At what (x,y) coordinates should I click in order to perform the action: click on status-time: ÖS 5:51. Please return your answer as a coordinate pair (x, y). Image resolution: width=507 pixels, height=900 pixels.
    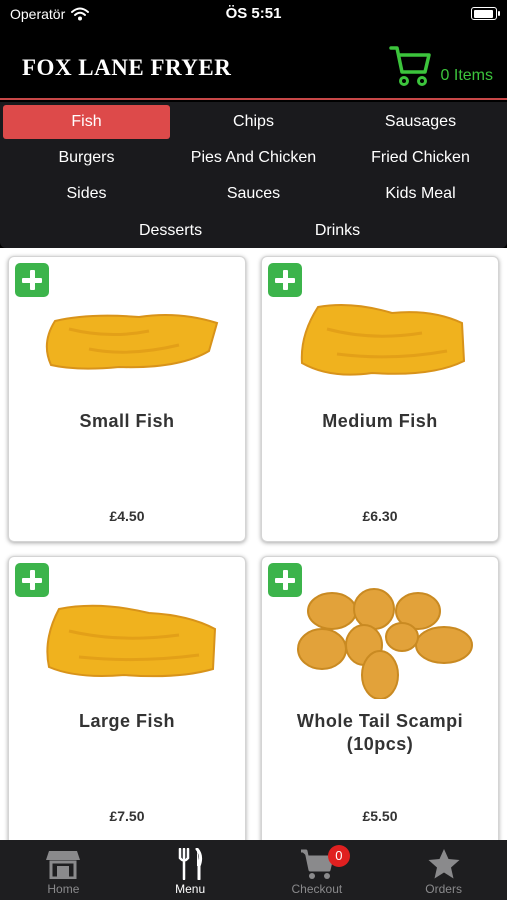
    Looking at the image, I should click on (253, 13).